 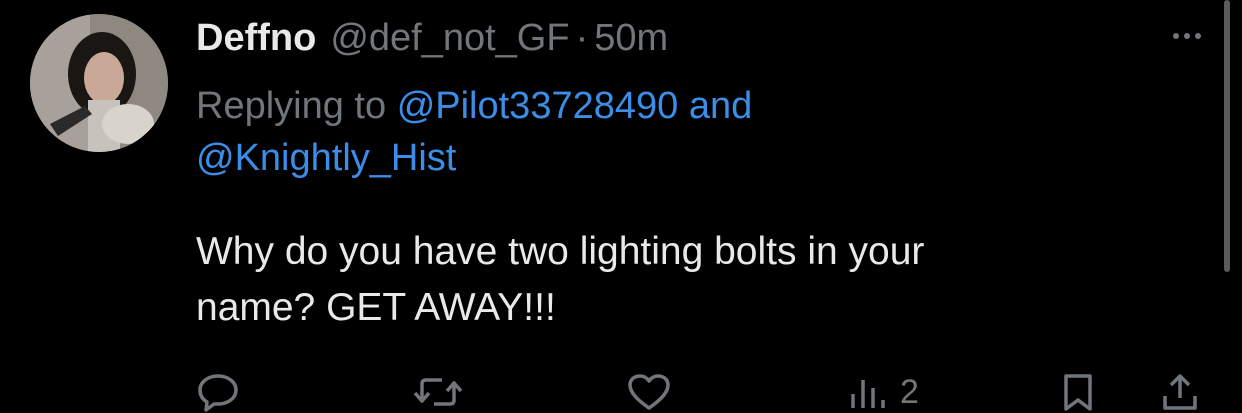 I want to click on display-name: Deffno, so click(x=256, y=38).